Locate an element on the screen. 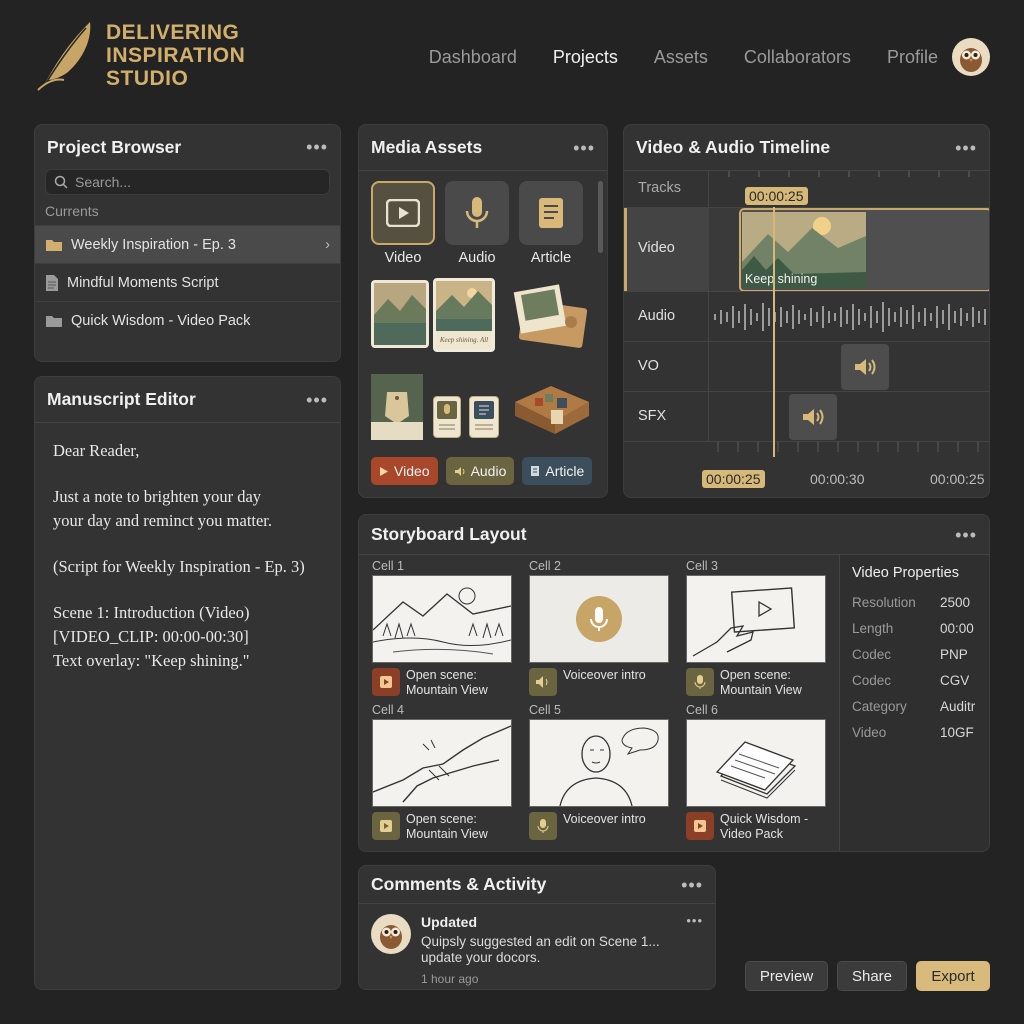 The width and height of the screenshot is (1024, 1024). asset-tab-audio: Audio is located at coordinates (477, 223).